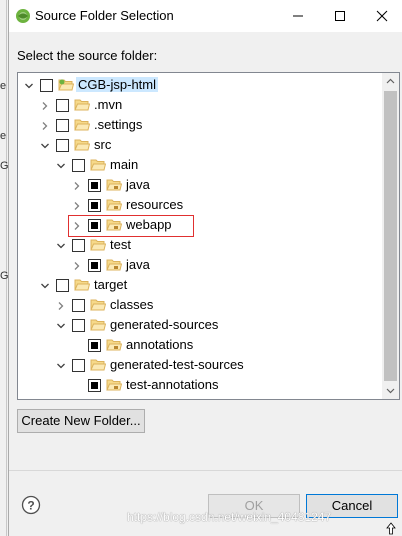 This screenshot has width=402, height=536. I want to click on tree-item-label: annotations, so click(160, 344).